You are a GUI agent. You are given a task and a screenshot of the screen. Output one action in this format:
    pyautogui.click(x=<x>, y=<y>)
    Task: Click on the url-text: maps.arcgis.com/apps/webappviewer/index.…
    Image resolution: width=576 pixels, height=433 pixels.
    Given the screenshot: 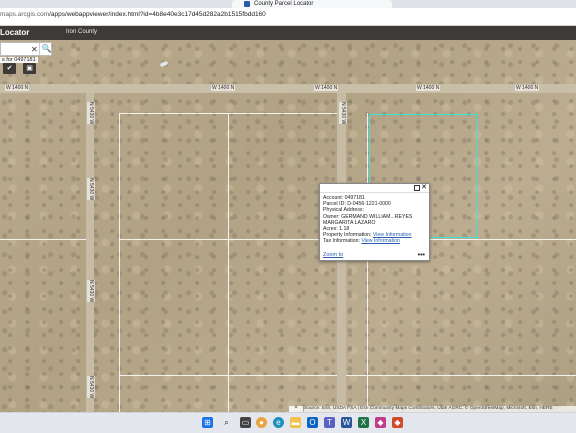 What is the action you would take?
    pyautogui.click(x=133, y=14)
    